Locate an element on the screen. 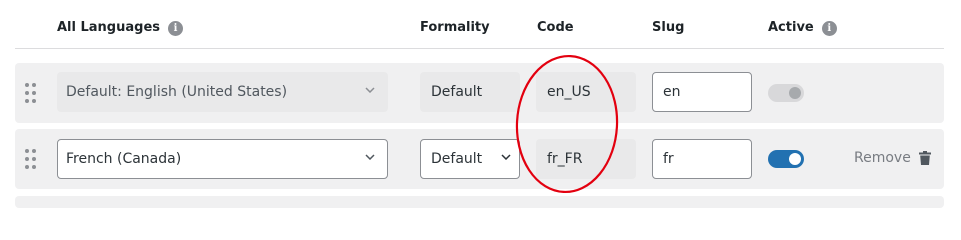  header-active-label: Active is located at coordinates (791, 27).